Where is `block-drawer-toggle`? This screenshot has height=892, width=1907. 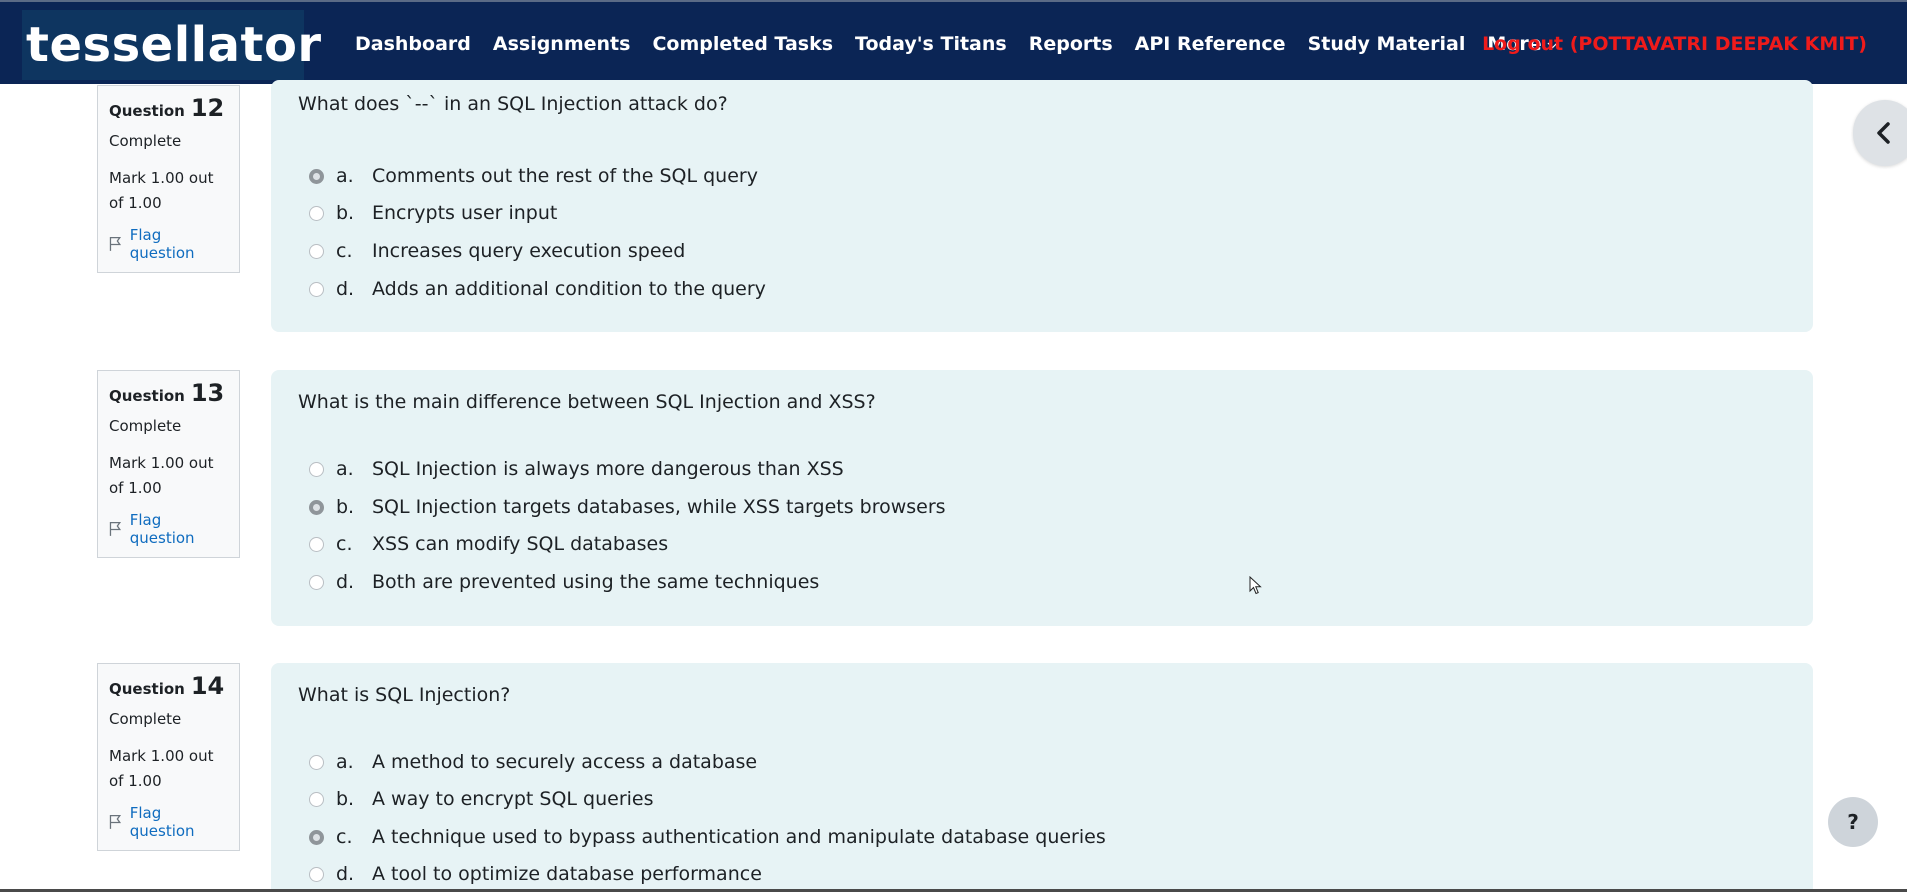
block-drawer-toggle is located at coordinates (1880, 133).